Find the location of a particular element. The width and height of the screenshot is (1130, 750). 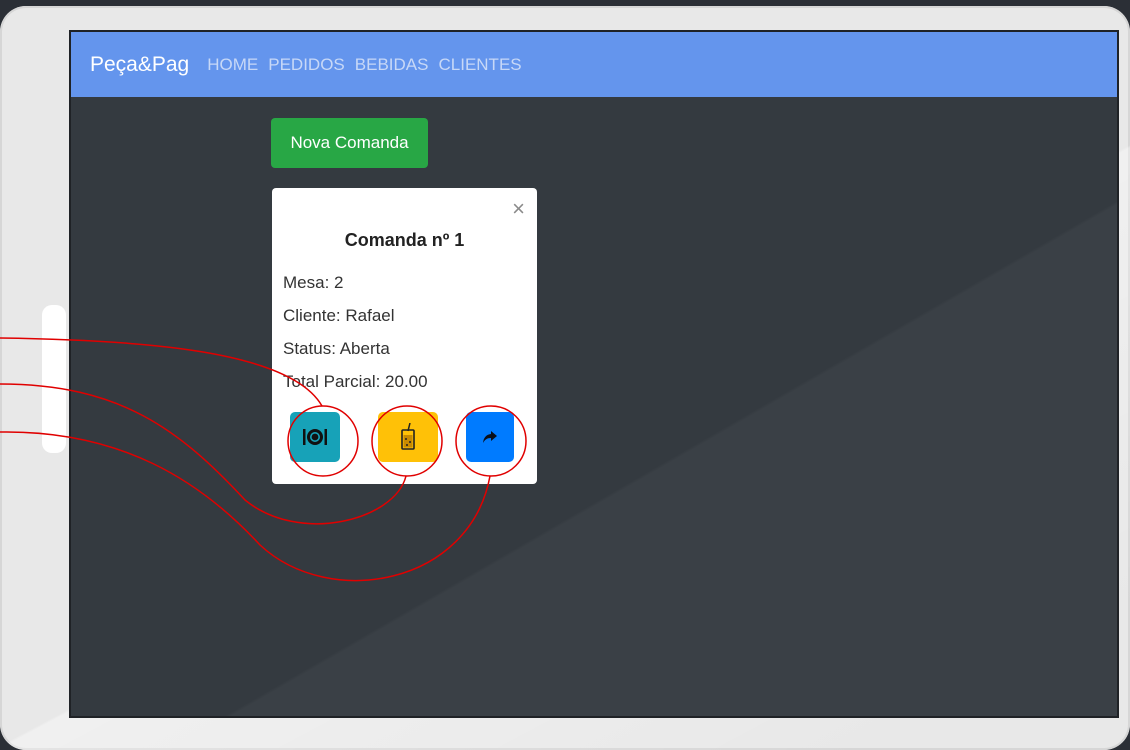

share-arrow-icon is located at coordinates (490, 437).